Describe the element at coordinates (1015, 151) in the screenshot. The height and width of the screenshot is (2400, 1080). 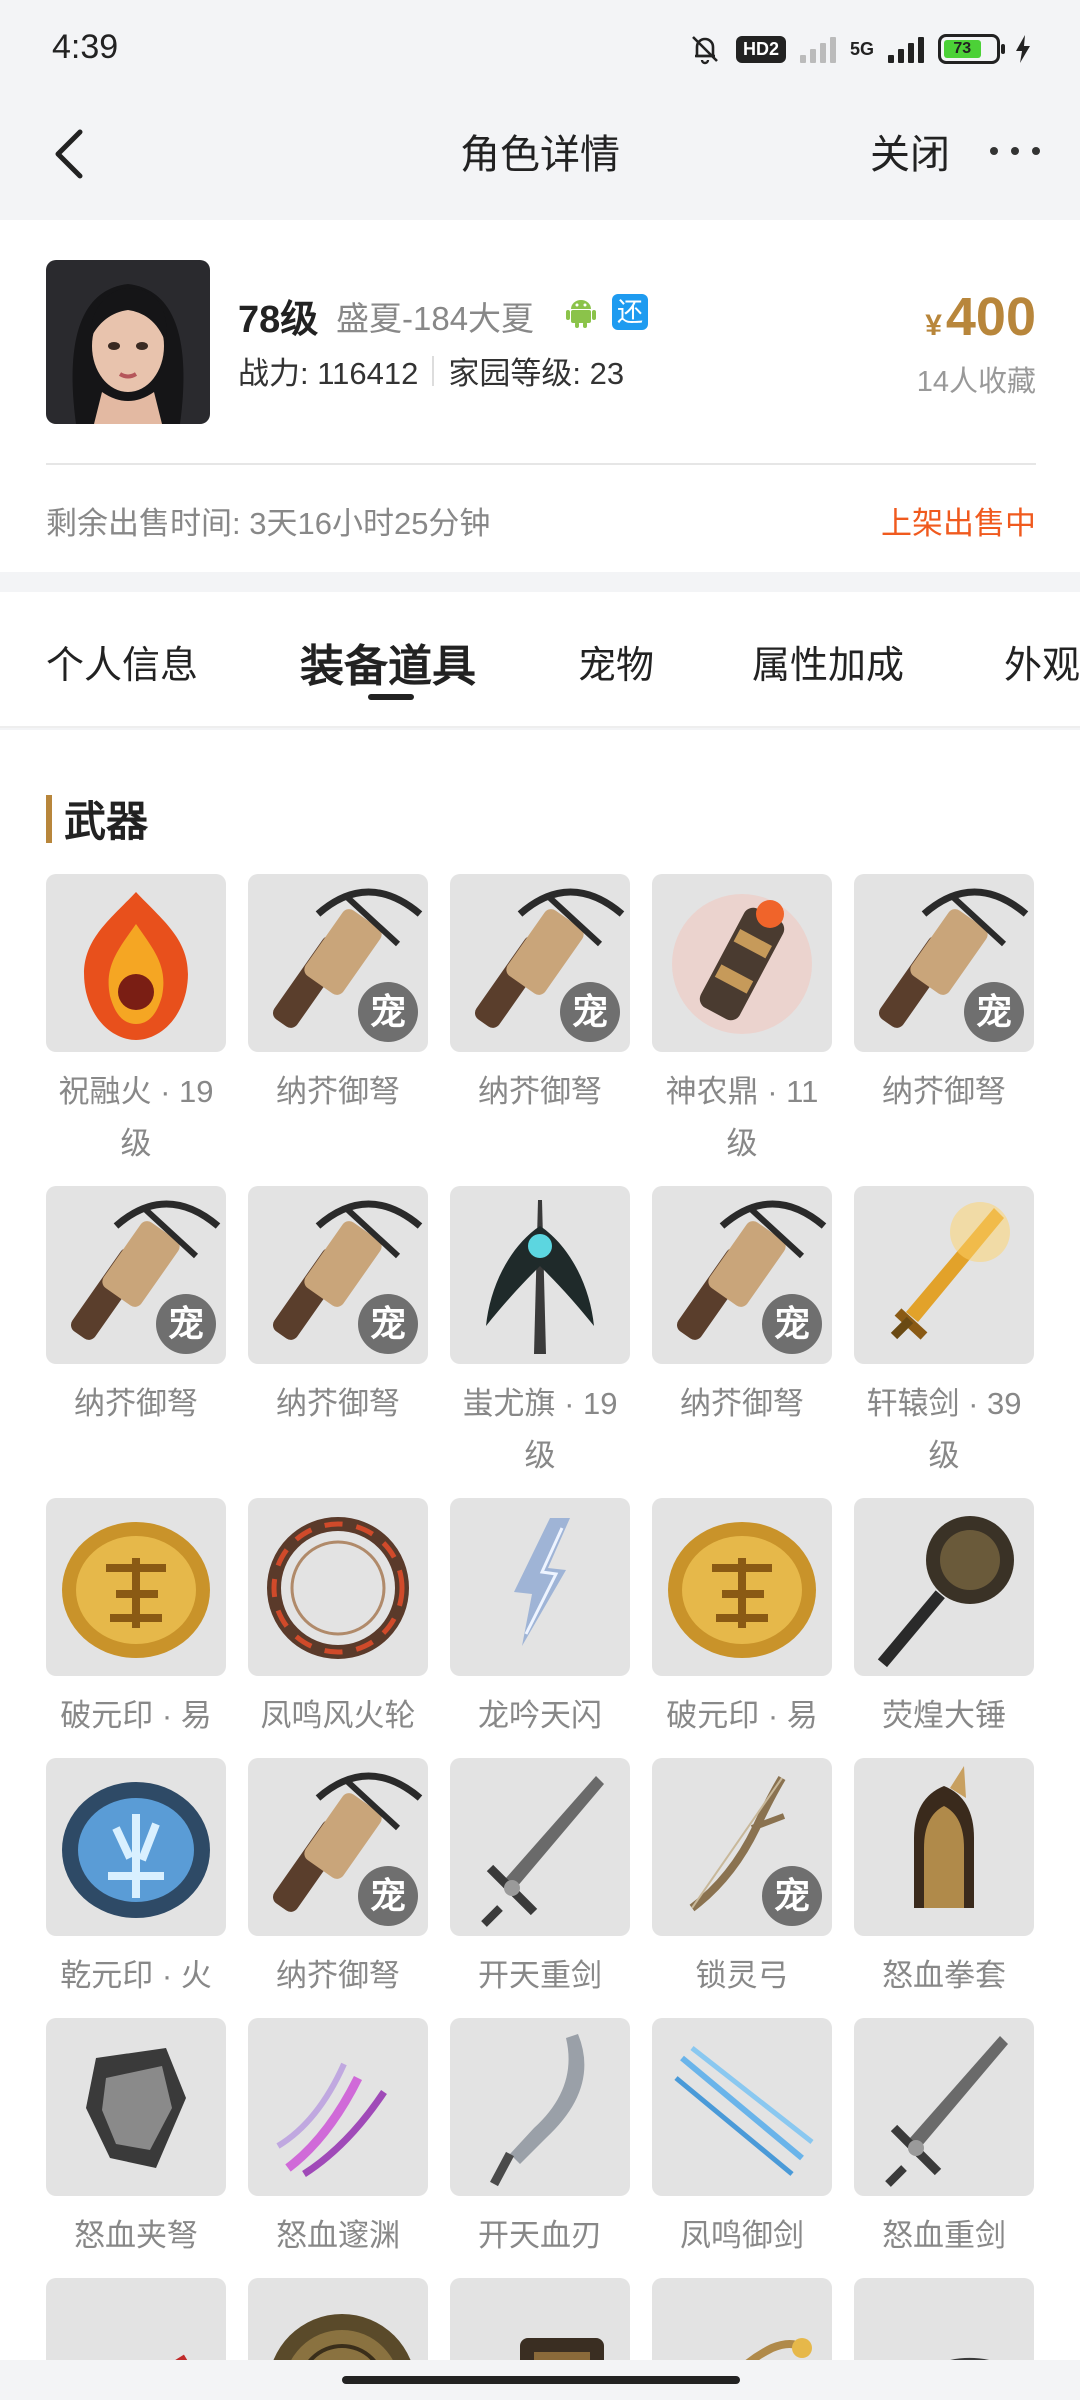
I see `more-options-button` at that location.